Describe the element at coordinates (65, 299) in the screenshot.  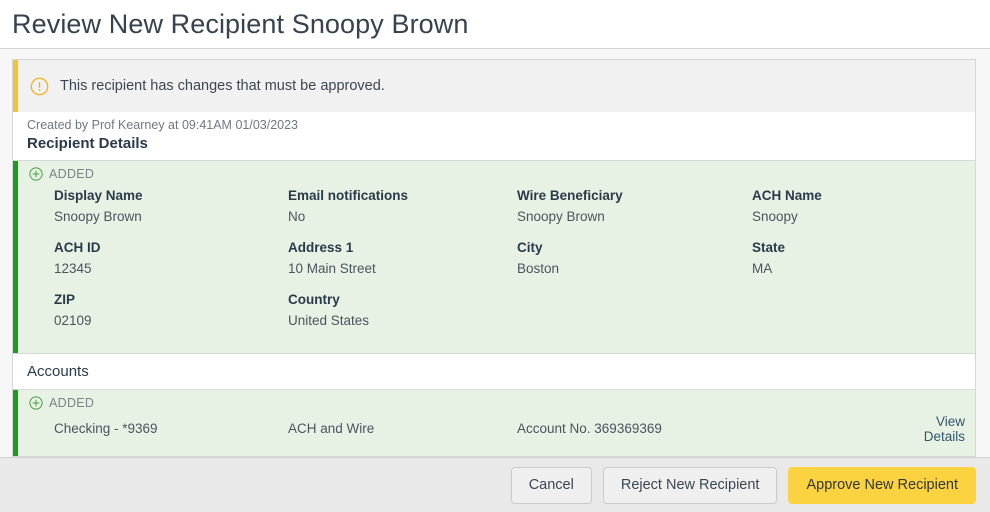
I see `field-label: ZIP` at that location.